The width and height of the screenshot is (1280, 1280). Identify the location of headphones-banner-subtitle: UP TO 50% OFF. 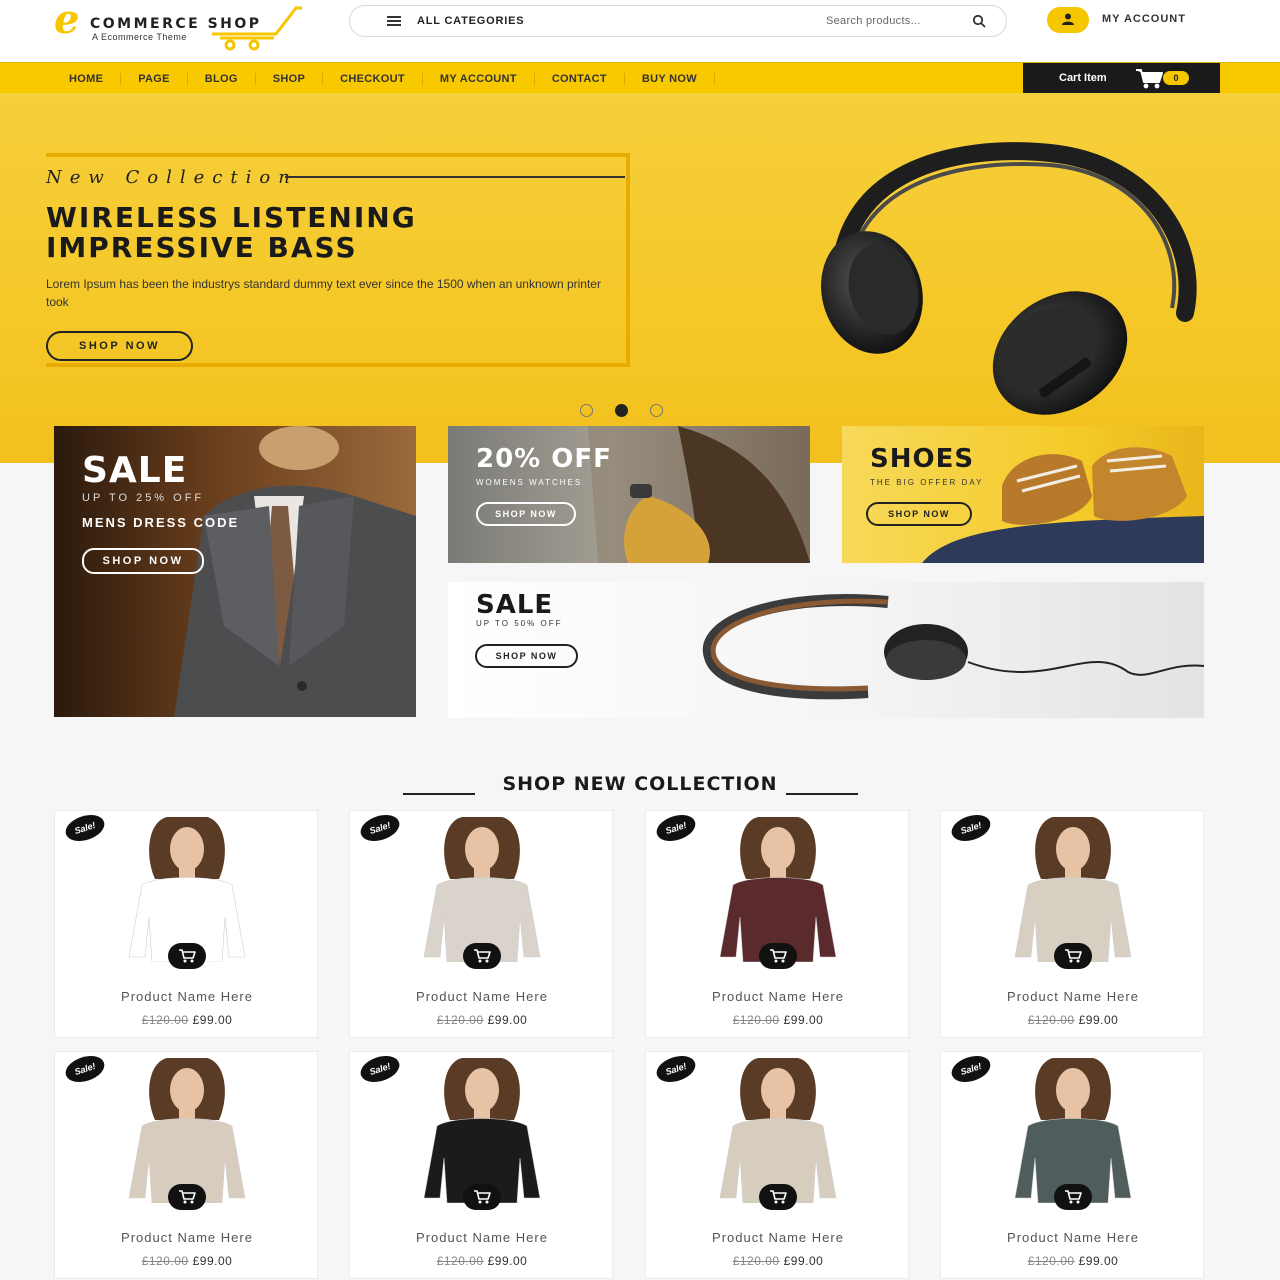
(519, 623).